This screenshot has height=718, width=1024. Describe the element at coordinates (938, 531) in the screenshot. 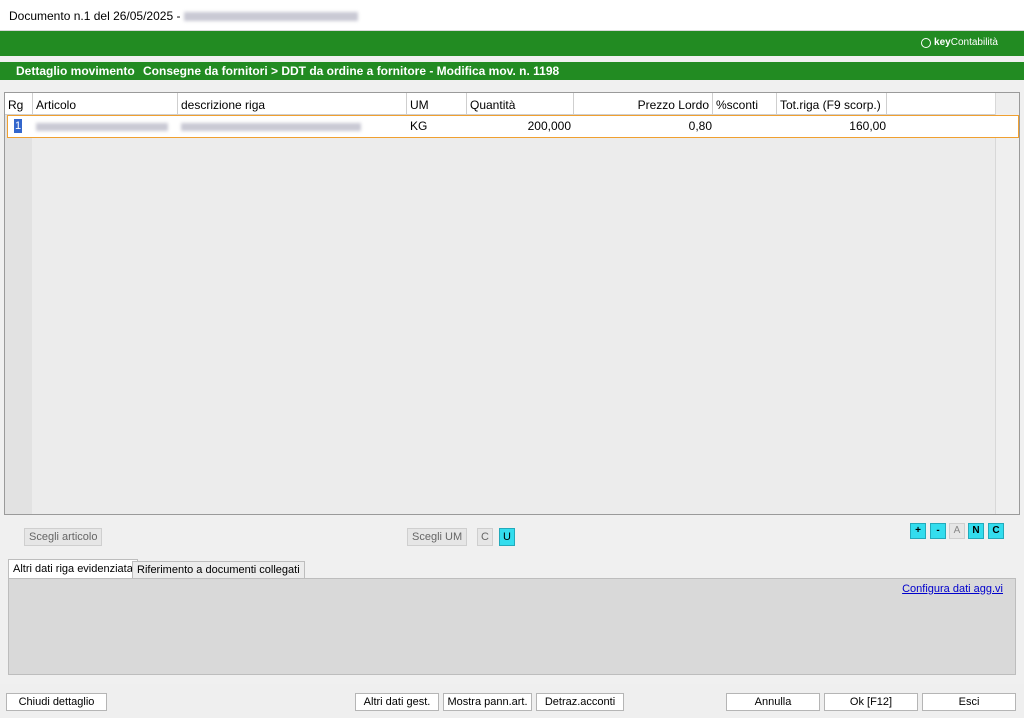

I see `remove-row-button: -` at that location.